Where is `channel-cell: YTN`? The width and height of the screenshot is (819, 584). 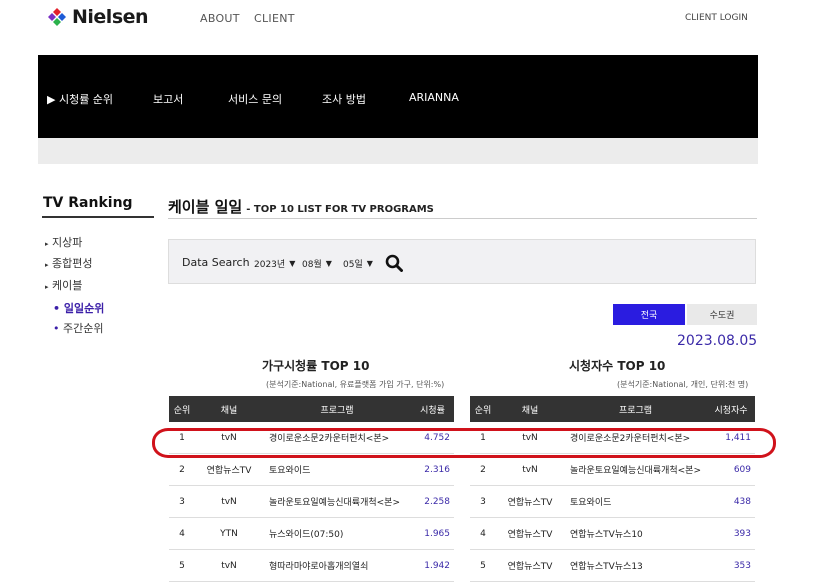
channel-cell: YTN is located at coordinates (229, 533).